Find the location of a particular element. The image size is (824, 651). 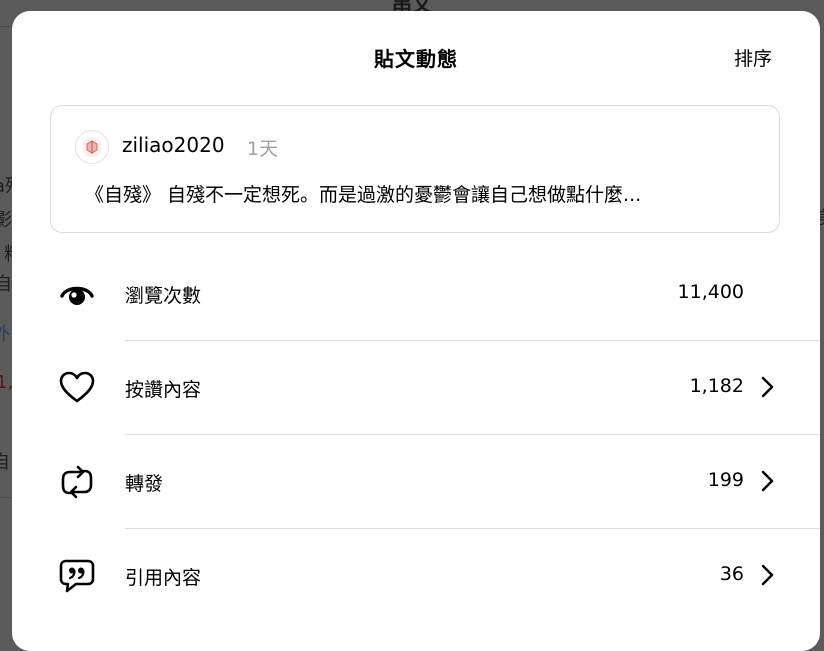

avatar is located at coordinates (92, 147).